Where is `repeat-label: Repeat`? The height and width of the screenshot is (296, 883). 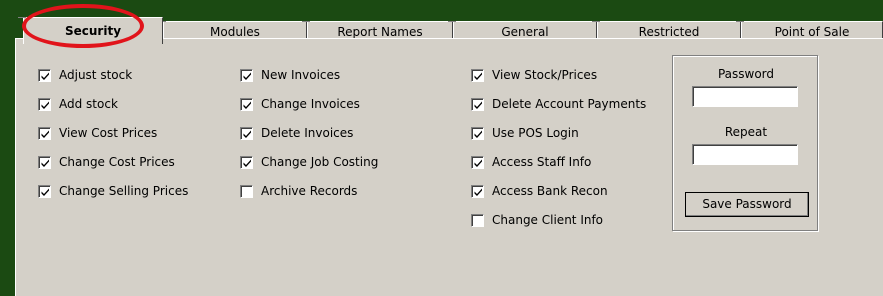
repeat-label: Repeat is located at coordinates (746, 132).